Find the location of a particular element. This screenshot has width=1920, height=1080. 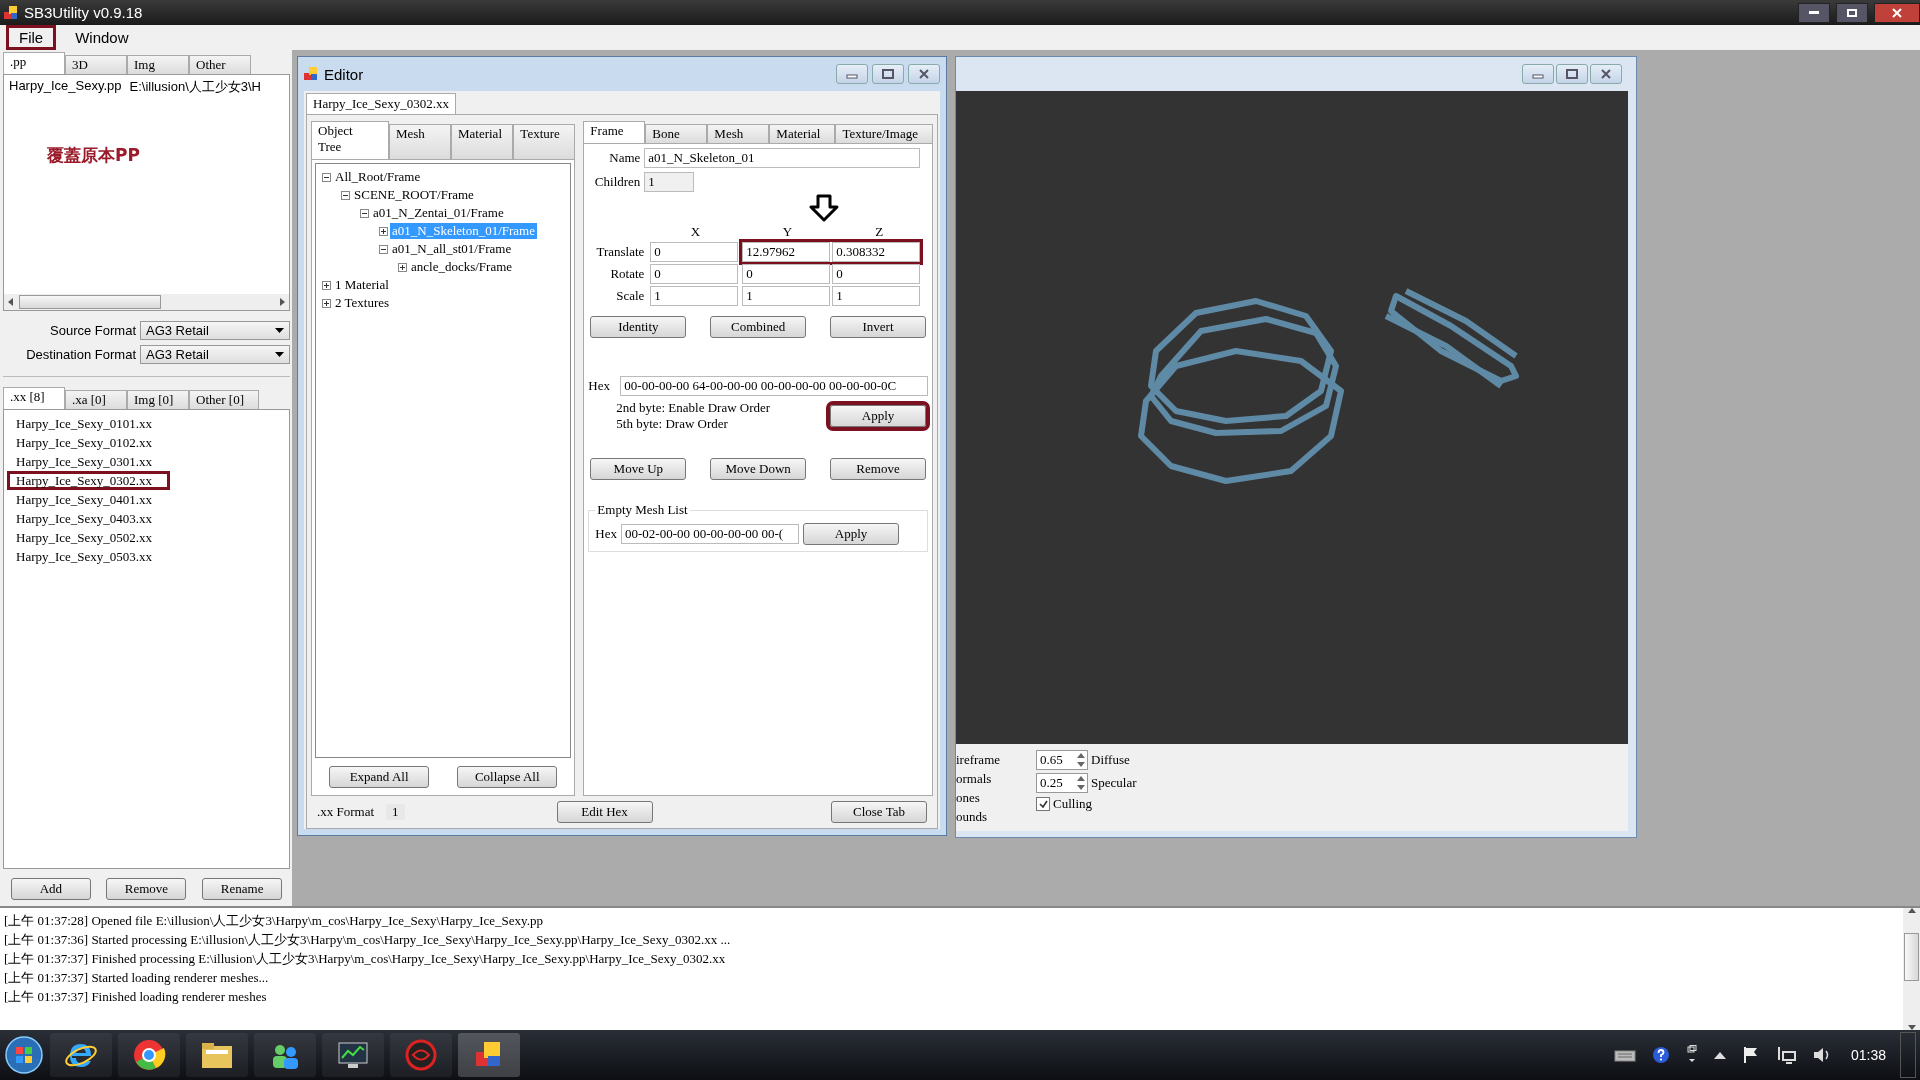

tab: Other is located at coordinates (220, 64).